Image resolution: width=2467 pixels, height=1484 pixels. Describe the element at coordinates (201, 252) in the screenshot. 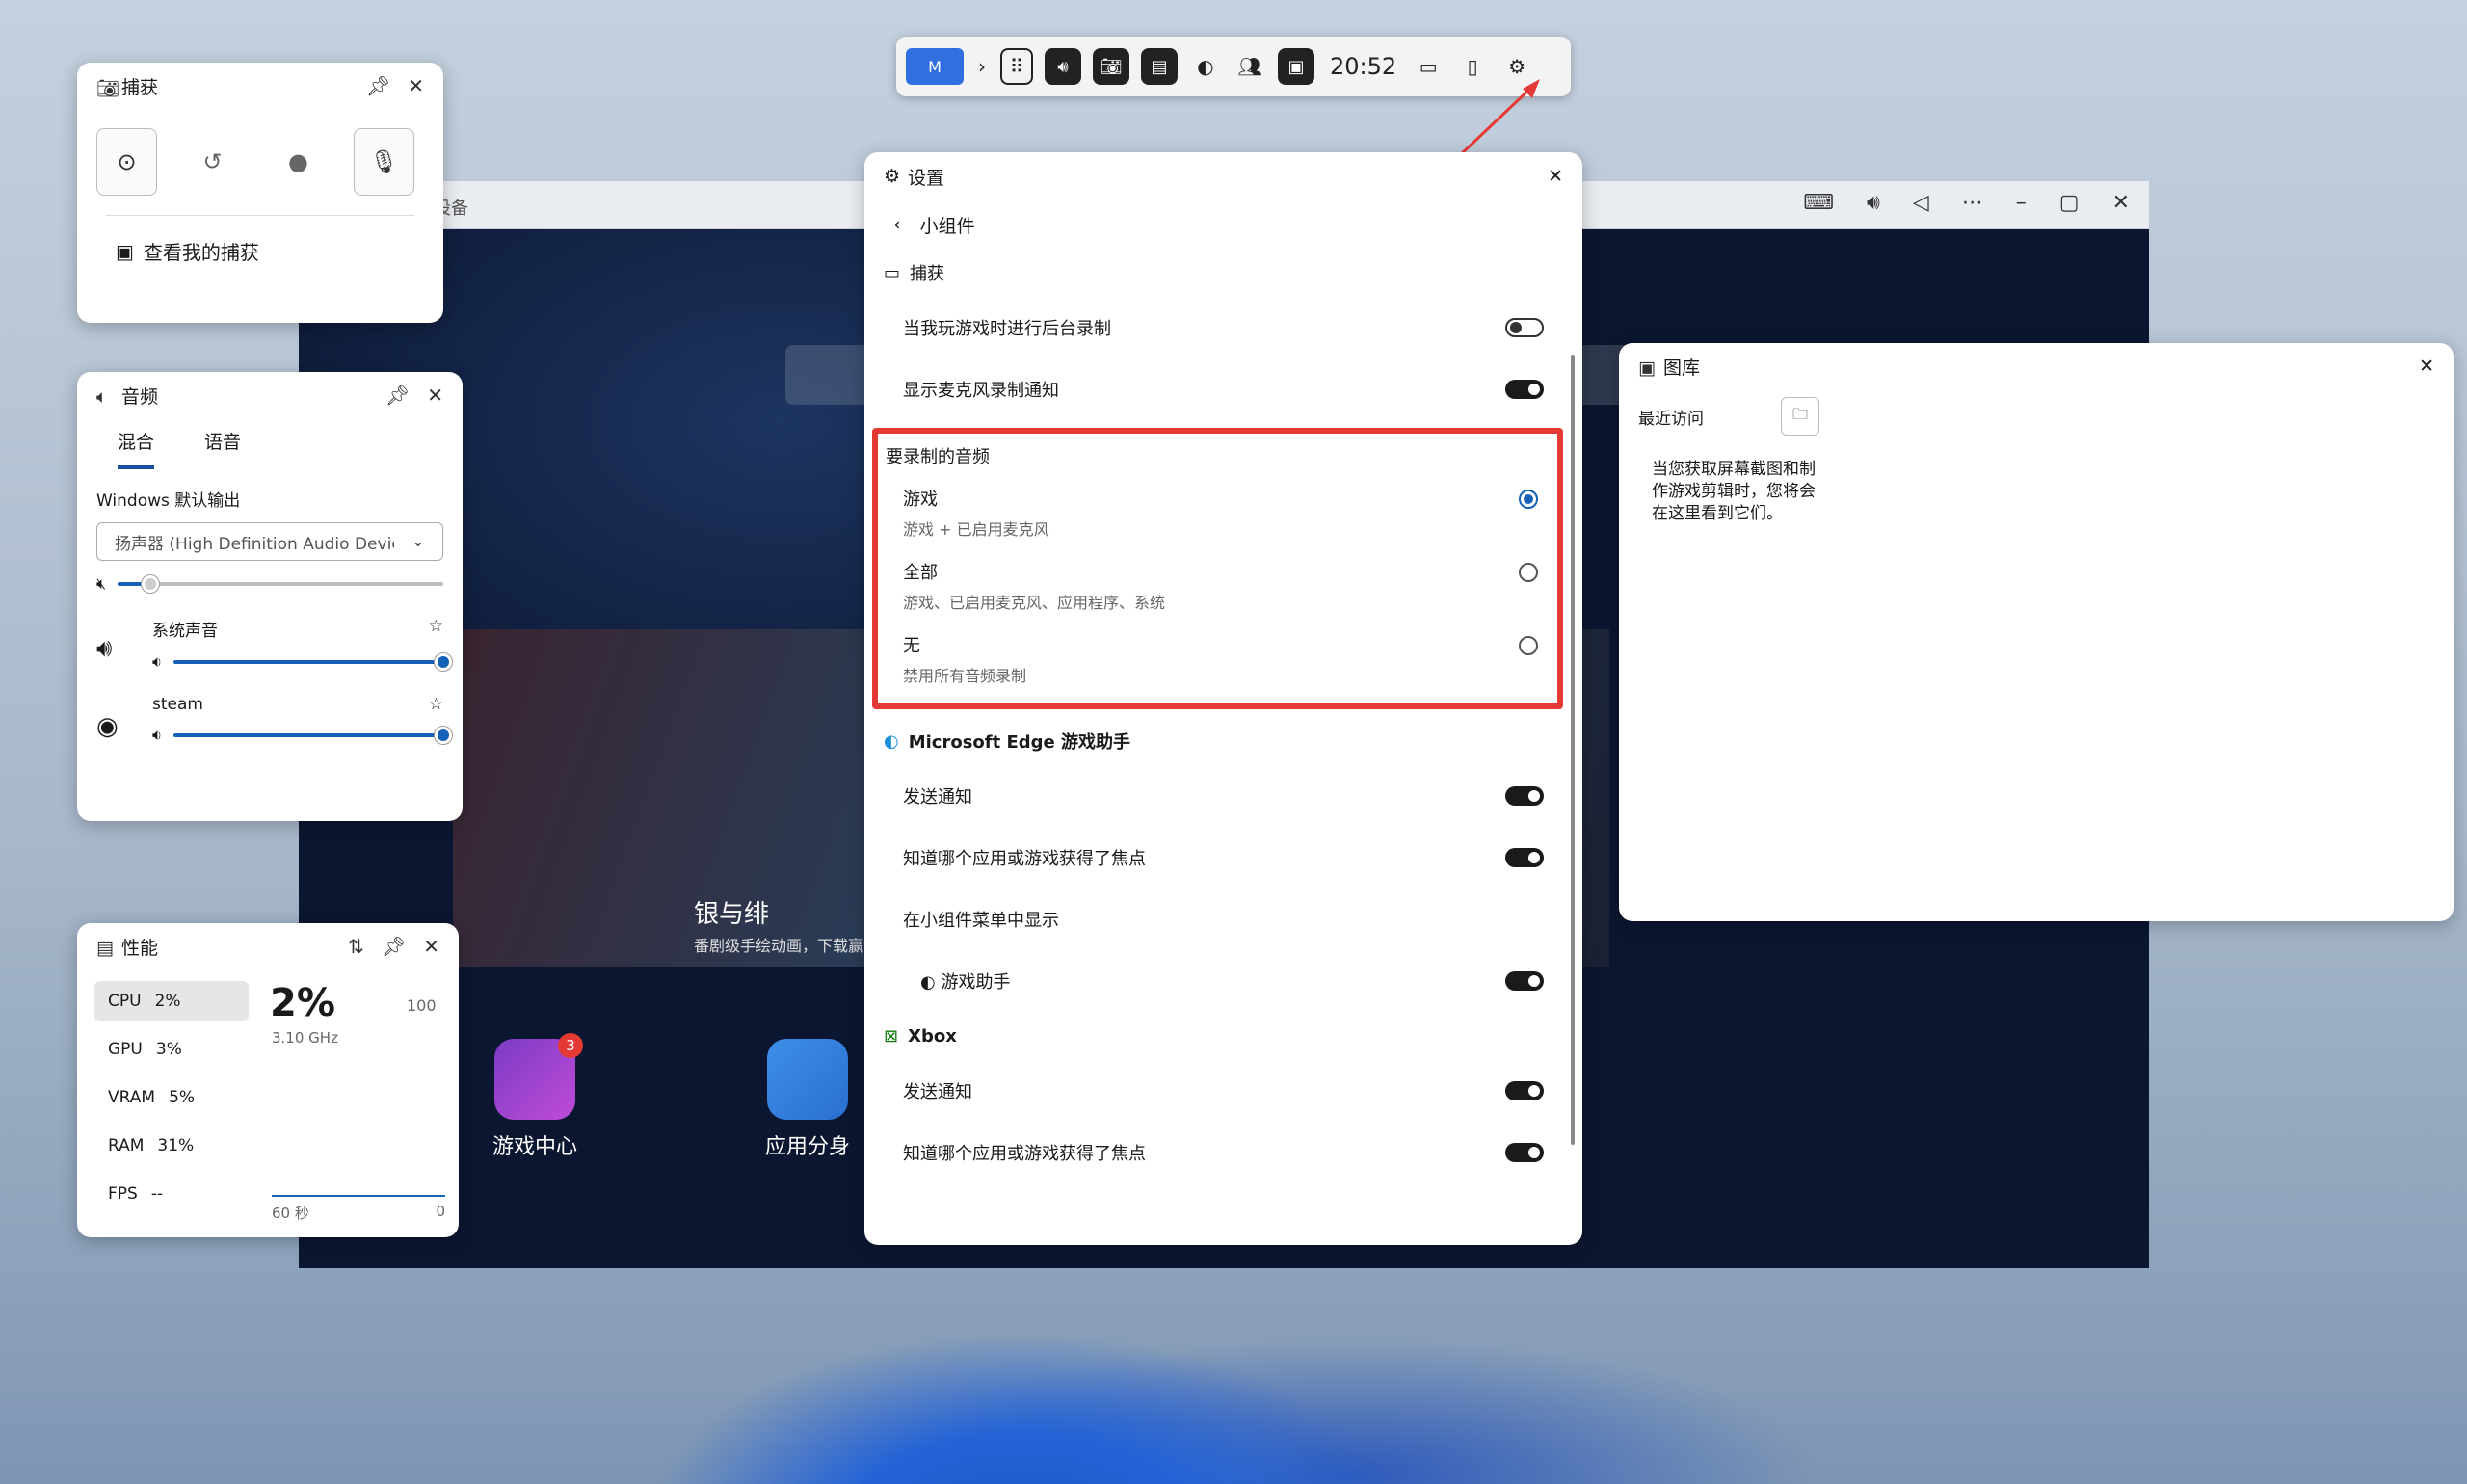

I see `view-captures-label: 查看我的捕获` at that location.